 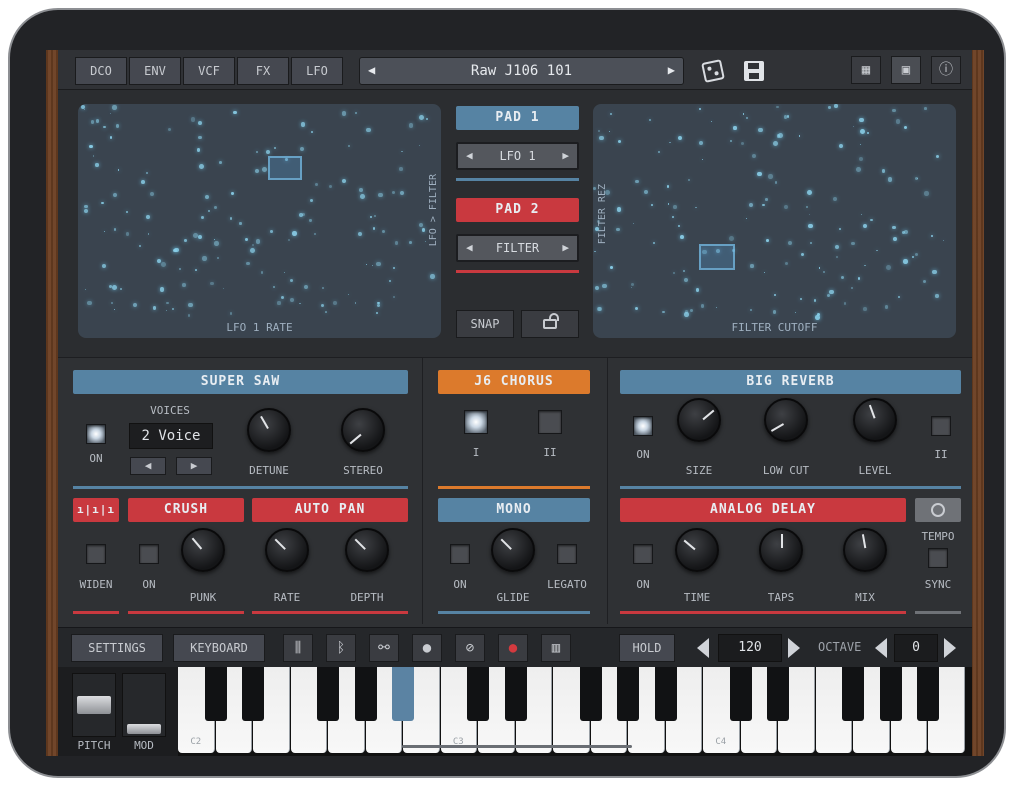 What do you see at coordinates (513, 648) in the screenshot?
I see `record-icon: ●` at bounding box center [513, 648].